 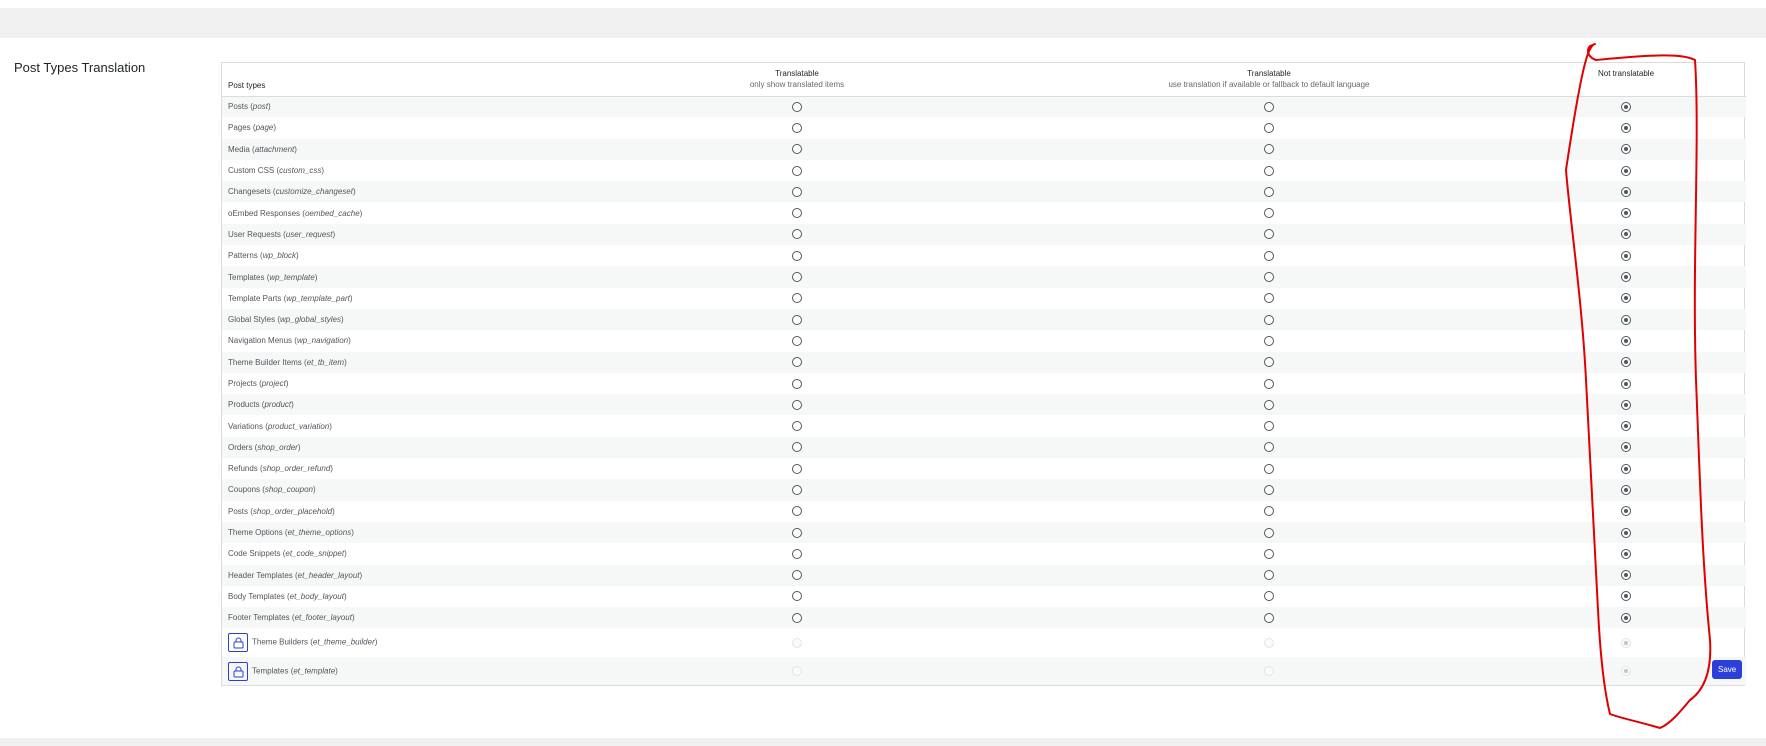 What do you see at coordinates (243, 256) in the screenshot?
I see `post-type-label: Patterns` at bounding box center [243, 256].